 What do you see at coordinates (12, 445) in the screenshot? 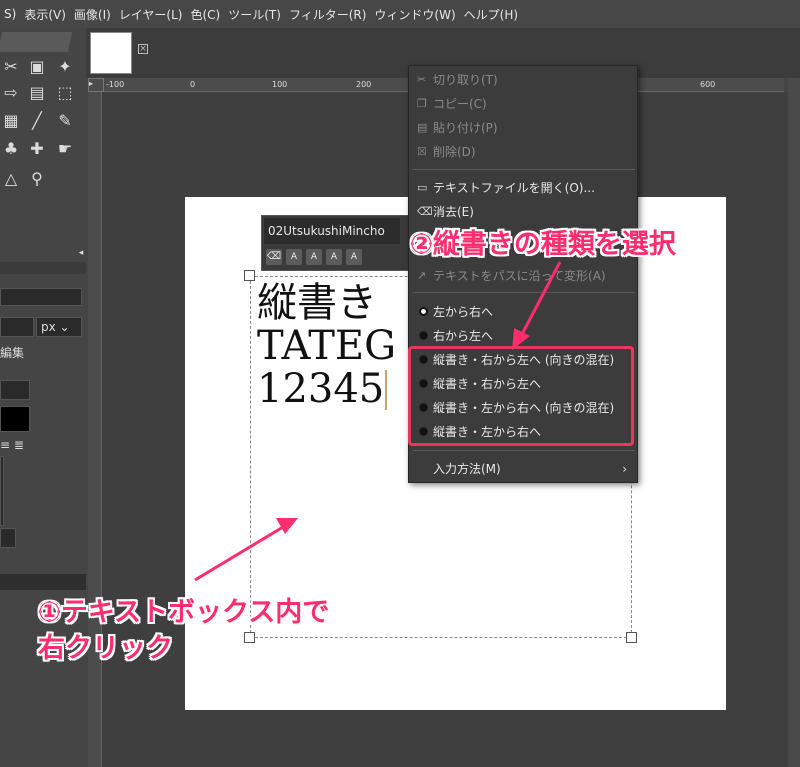
I see `justify-icon: ≡ ≣` at bounding box center [12, 445].